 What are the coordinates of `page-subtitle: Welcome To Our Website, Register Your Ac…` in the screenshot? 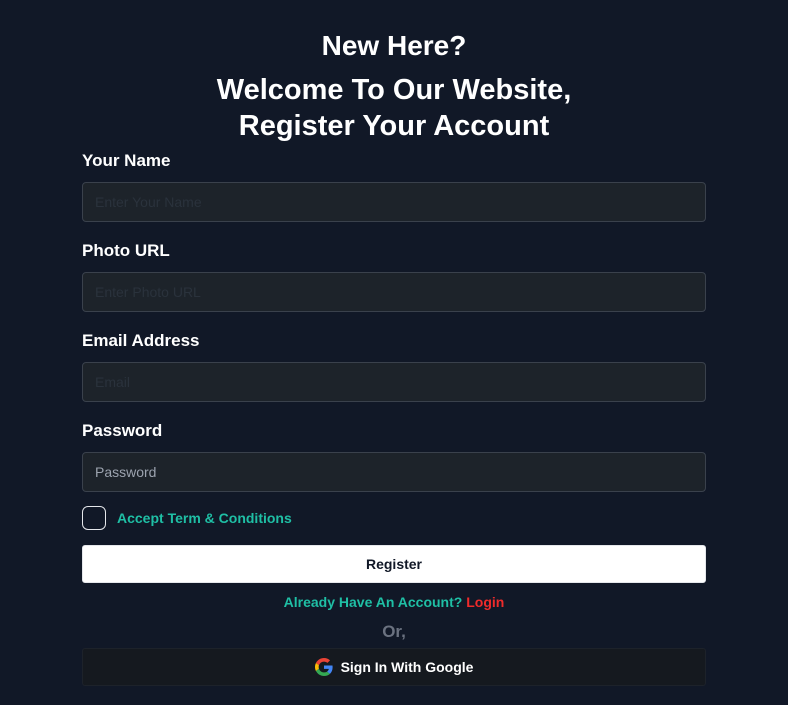 It's located at (394, 108).